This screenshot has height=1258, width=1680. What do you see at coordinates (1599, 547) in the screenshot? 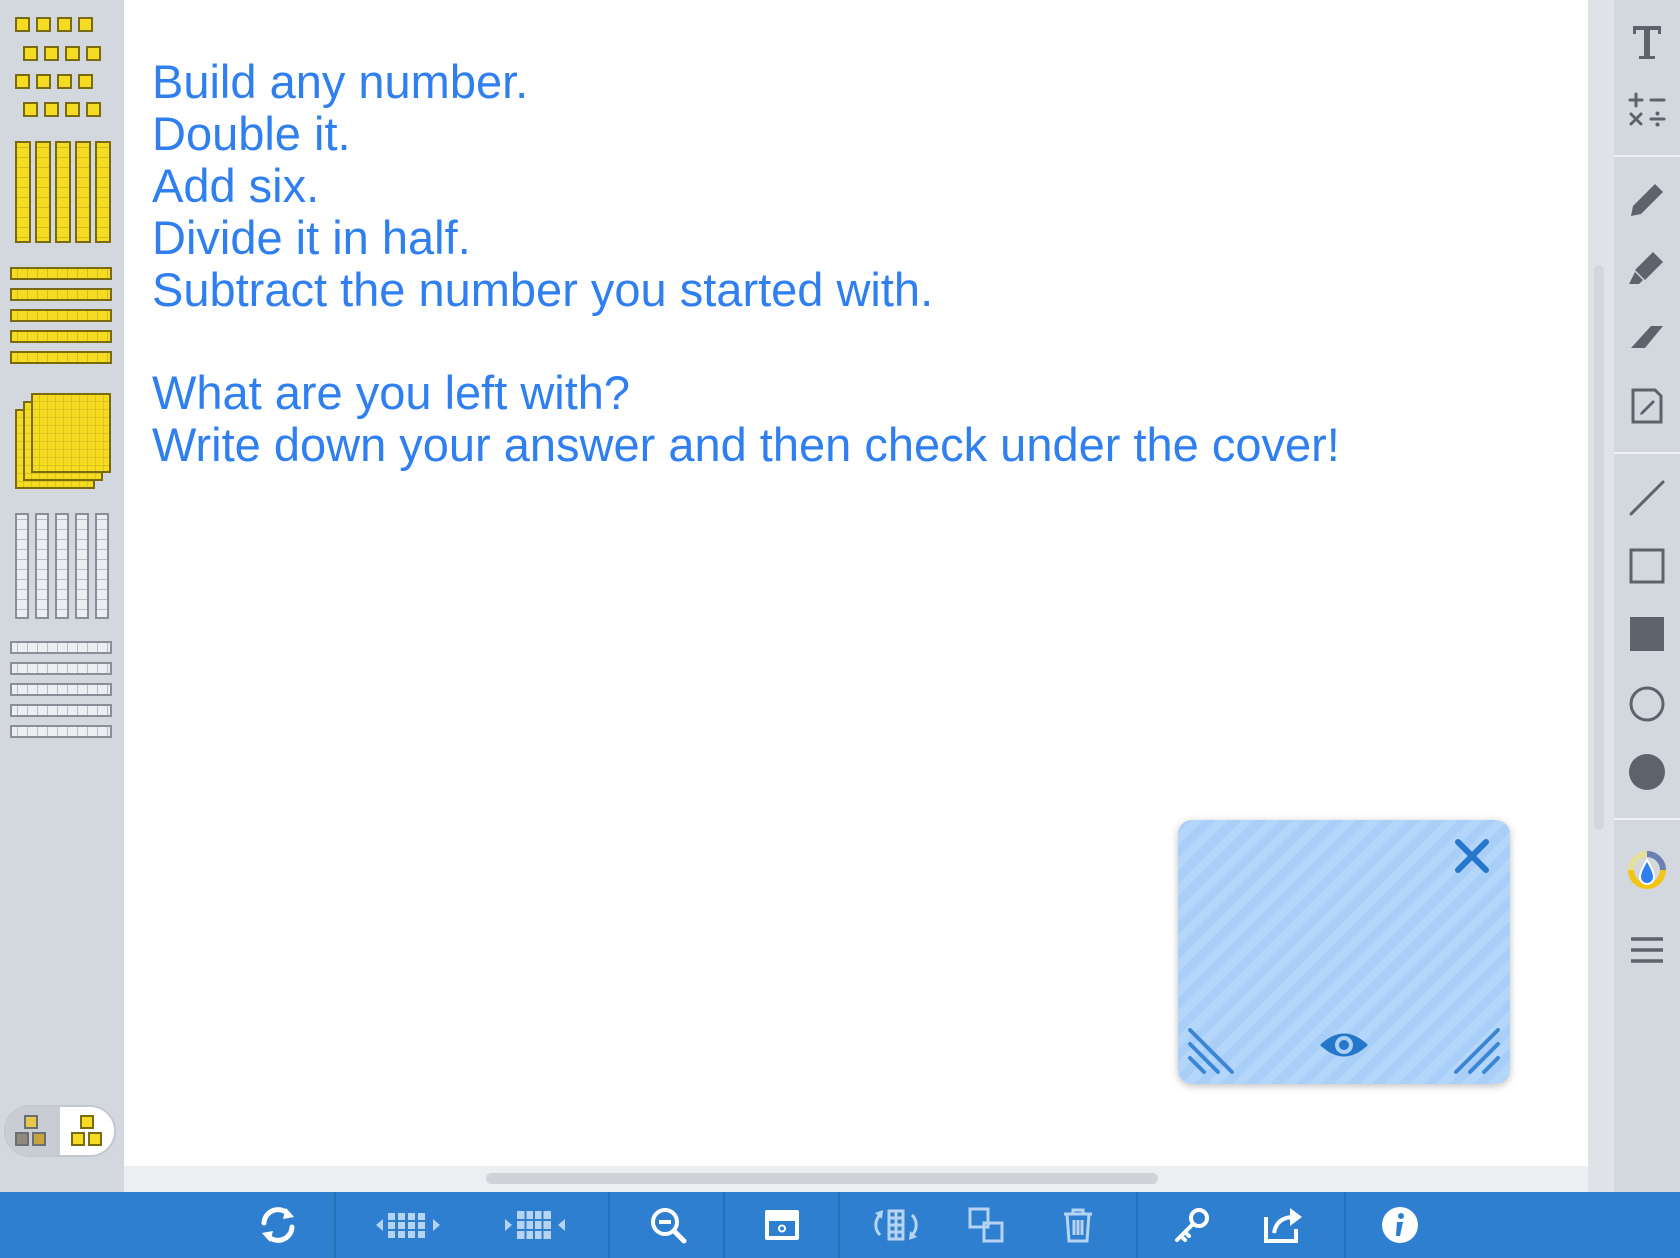
I see `vertical-scrollbar` at bounding box center [1599, 547].